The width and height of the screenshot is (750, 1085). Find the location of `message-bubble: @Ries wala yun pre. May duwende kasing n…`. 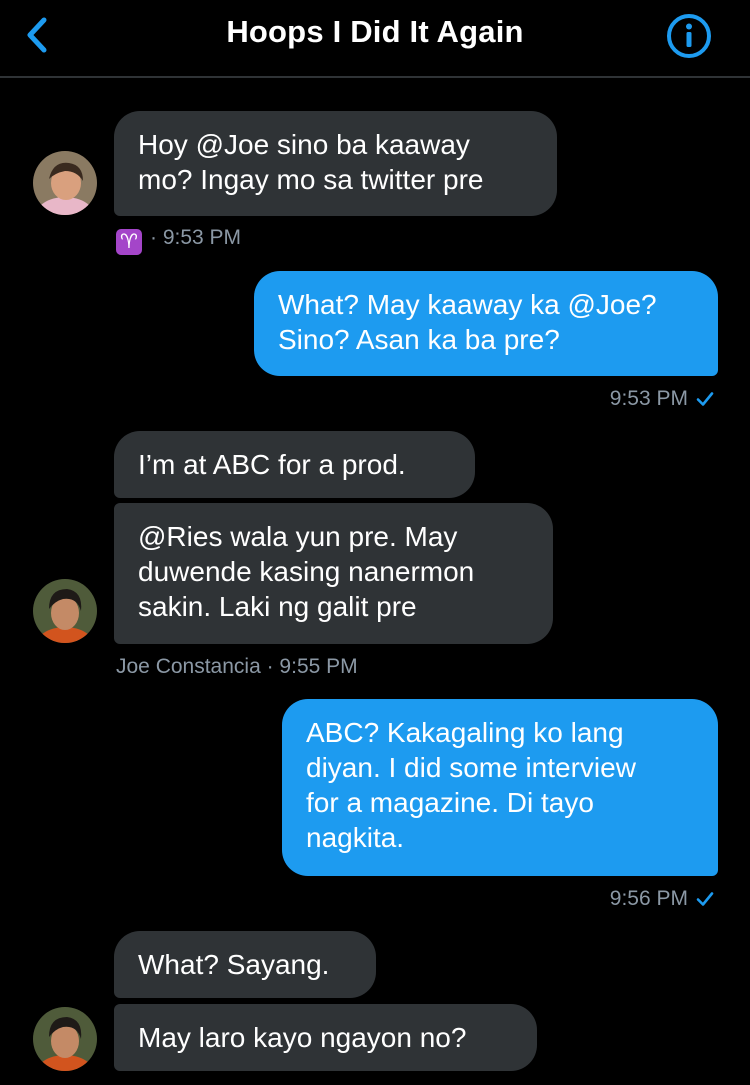

message-bubble: @Ries wala yun pre. May duwende kasing n… is located at coordinates (333, 573).